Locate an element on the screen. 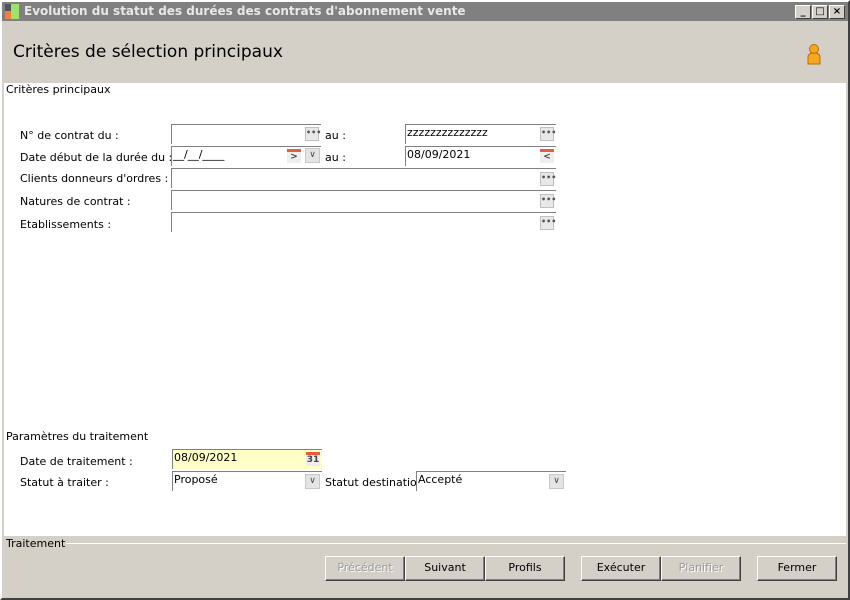  processing-date-input: 08/09/2021 is located at coordinates (247, 459).